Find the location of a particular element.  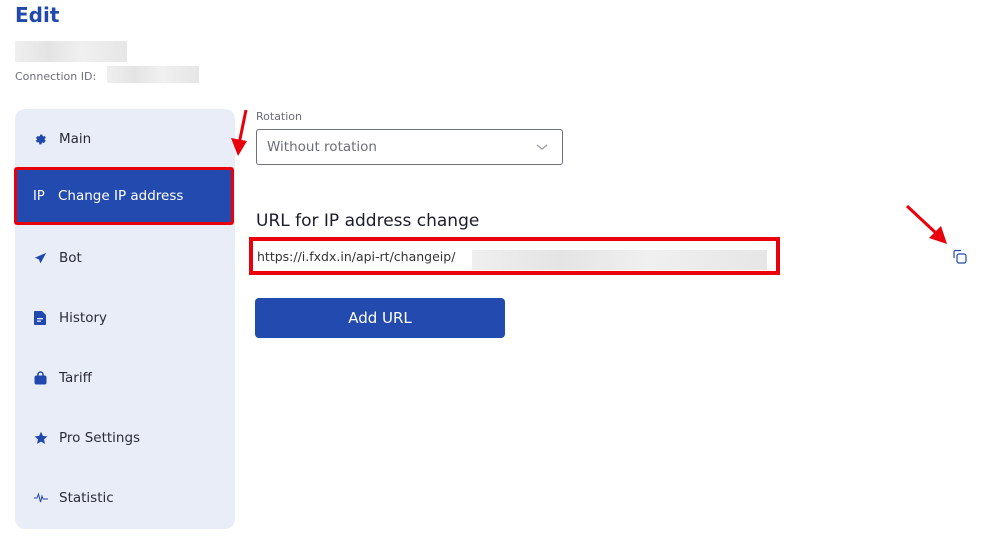

pulse-icon is located at coordinates (44, 498).